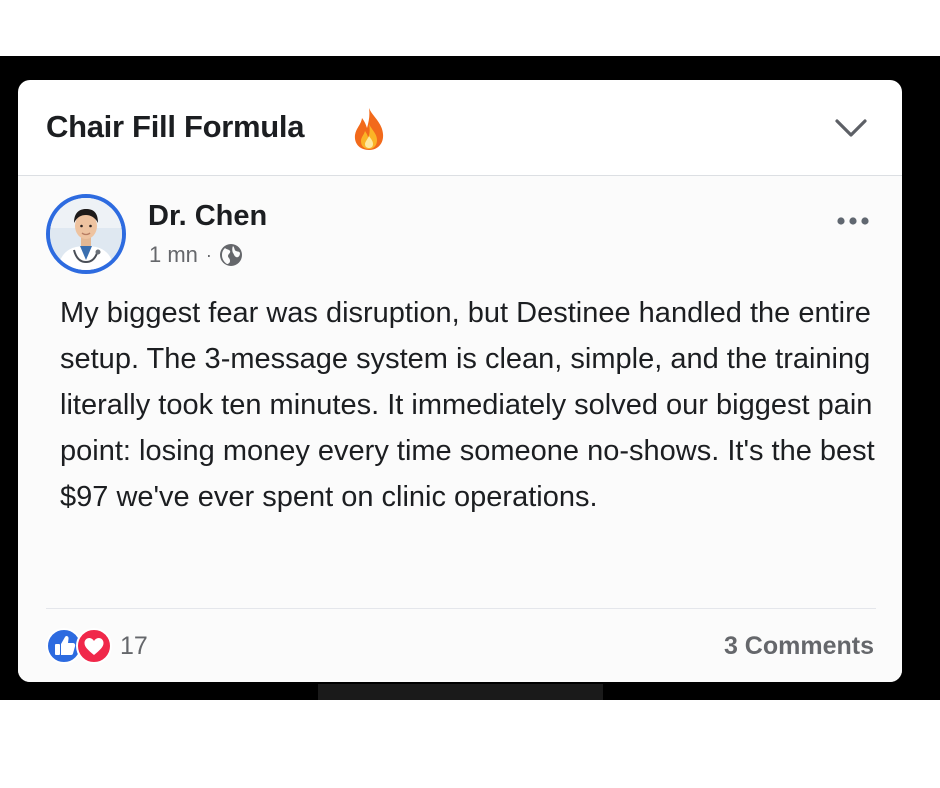 This screenshot has height=788, width=940. Describe the element at coordinates (207, 216) in the screenshot. I see `author-name: Dr. Chen` at that location.